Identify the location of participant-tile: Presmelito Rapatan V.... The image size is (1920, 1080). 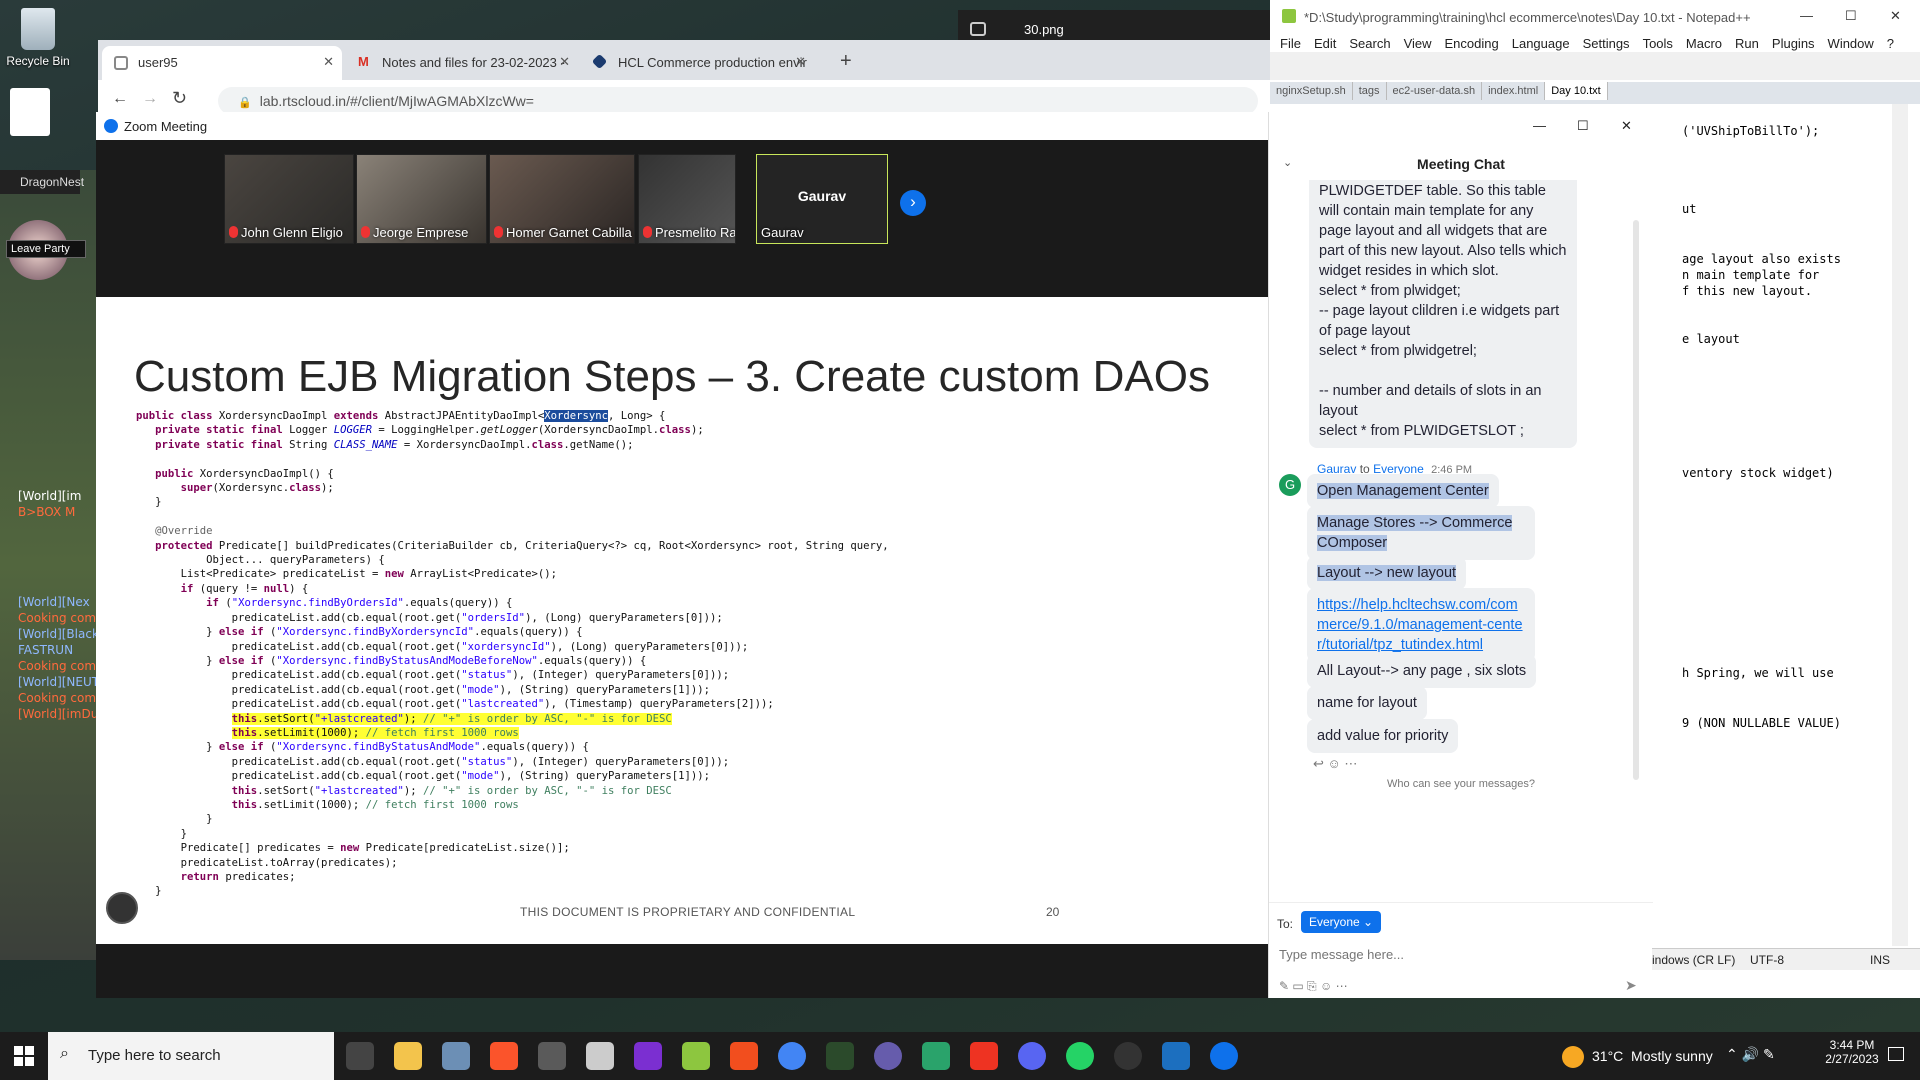
(687, 199).